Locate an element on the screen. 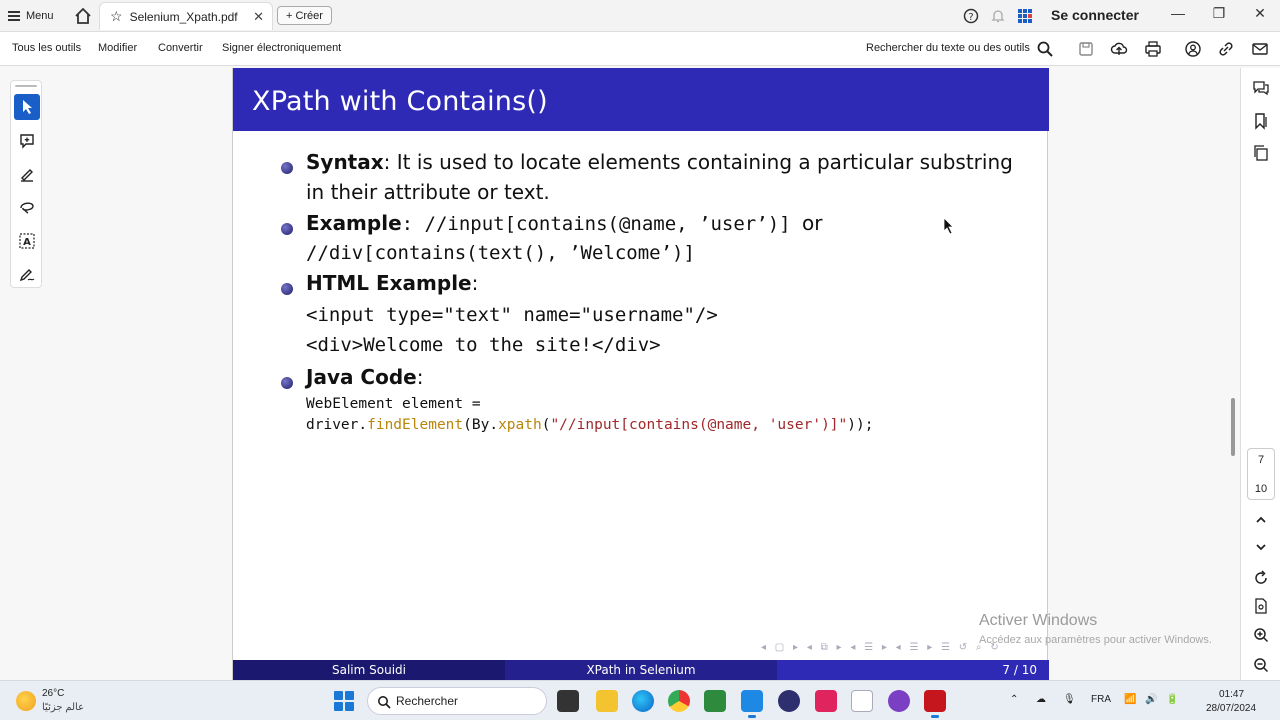 The height and width of the screenshot is (720, 1280). footer-title: XPath in Selenium is located at coordinates (641, 670).